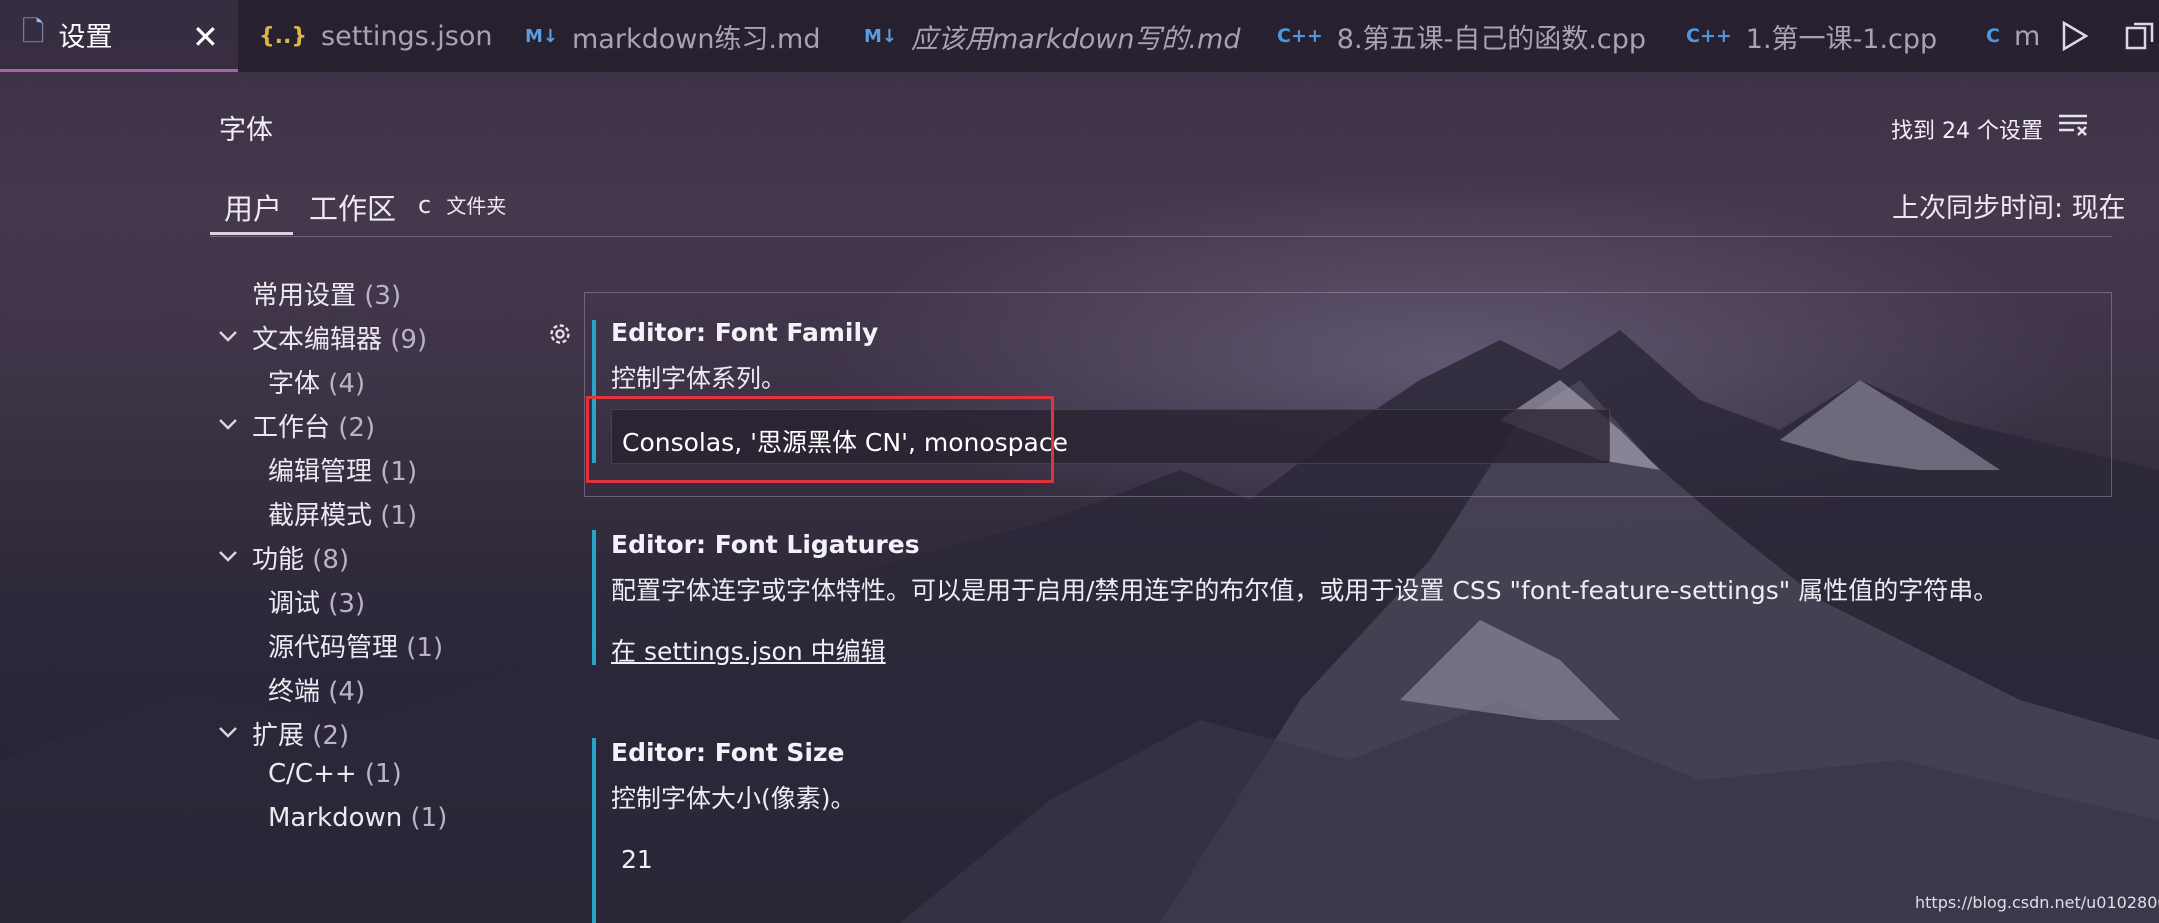  What do you see at coordinates (278, 736) in the screenshot?
I see `toc-label: 扩展` at bounding box center [278, 736].